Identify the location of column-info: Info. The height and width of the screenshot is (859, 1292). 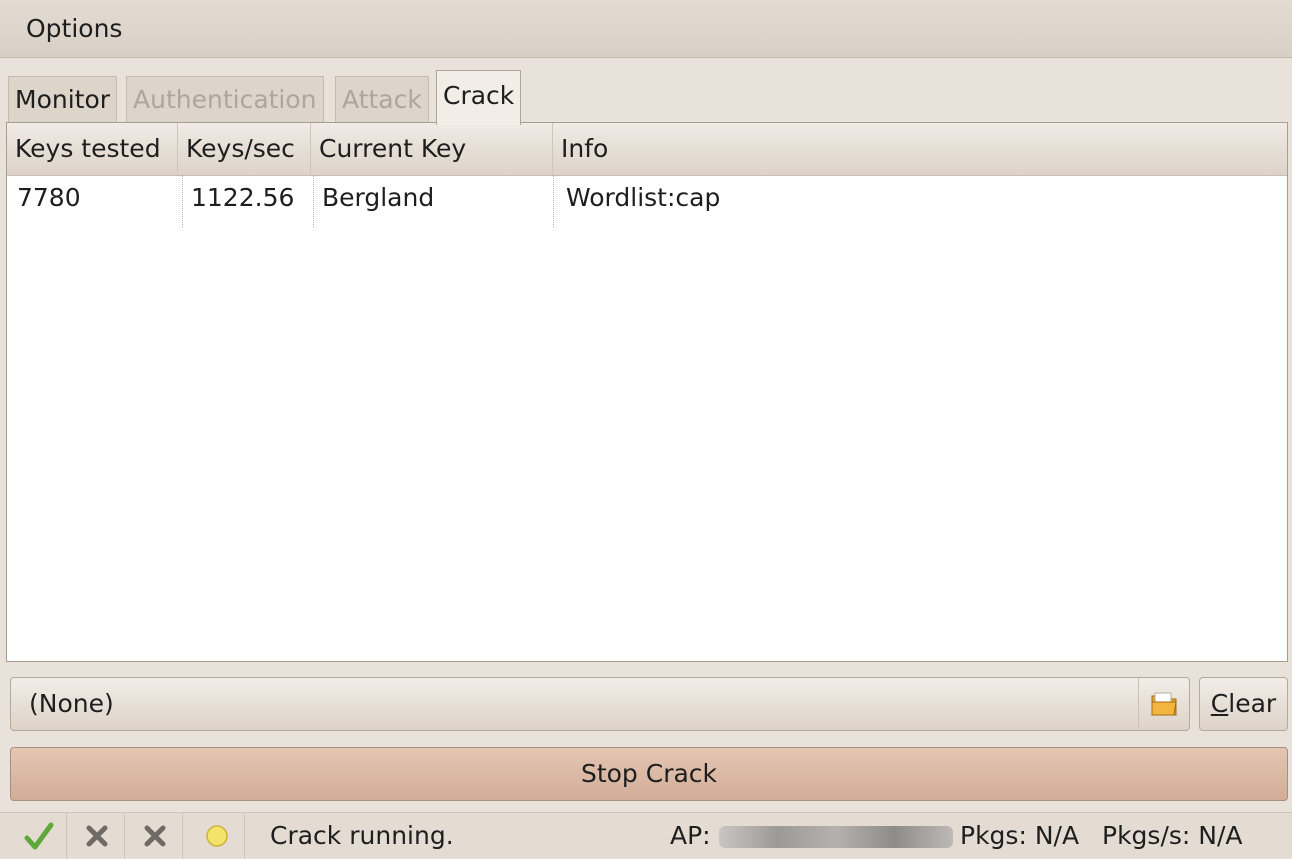
(920, 149).